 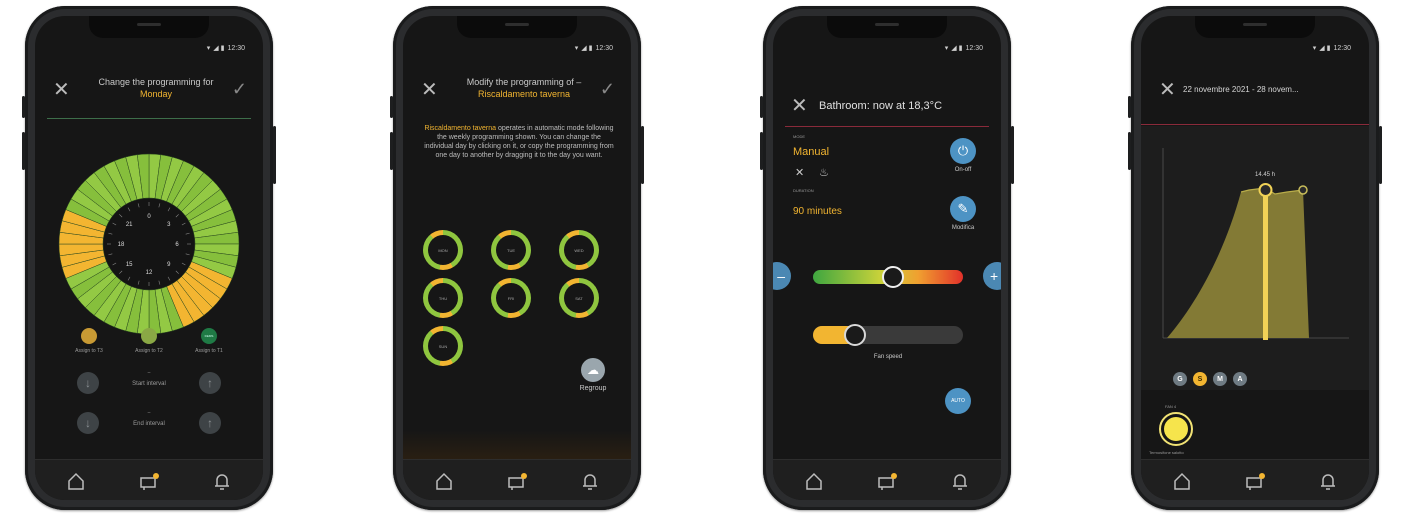 I want to click on power-icon: ⏻, so click(x=963, y=151).